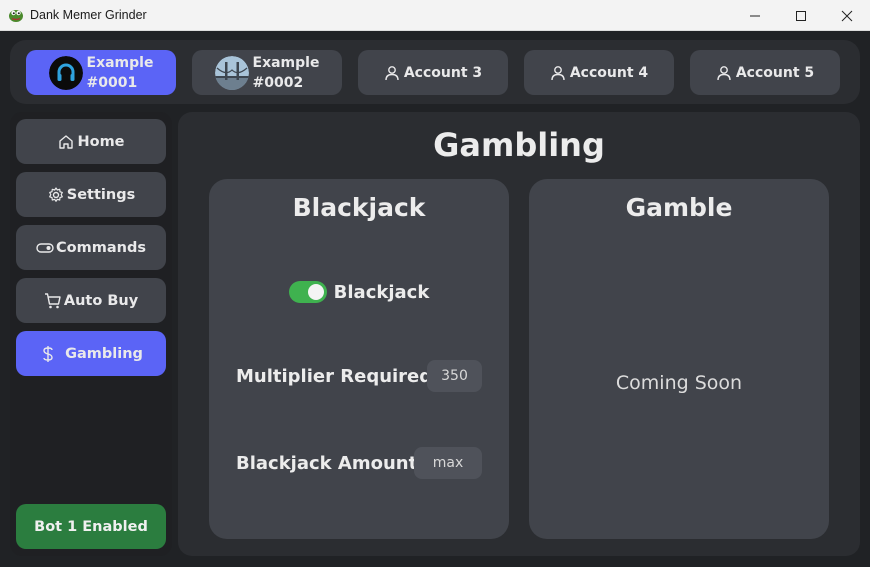 This screenshot has height=567, width=870. I want to click on account-tab-3: Account 3, so click(433, 72).